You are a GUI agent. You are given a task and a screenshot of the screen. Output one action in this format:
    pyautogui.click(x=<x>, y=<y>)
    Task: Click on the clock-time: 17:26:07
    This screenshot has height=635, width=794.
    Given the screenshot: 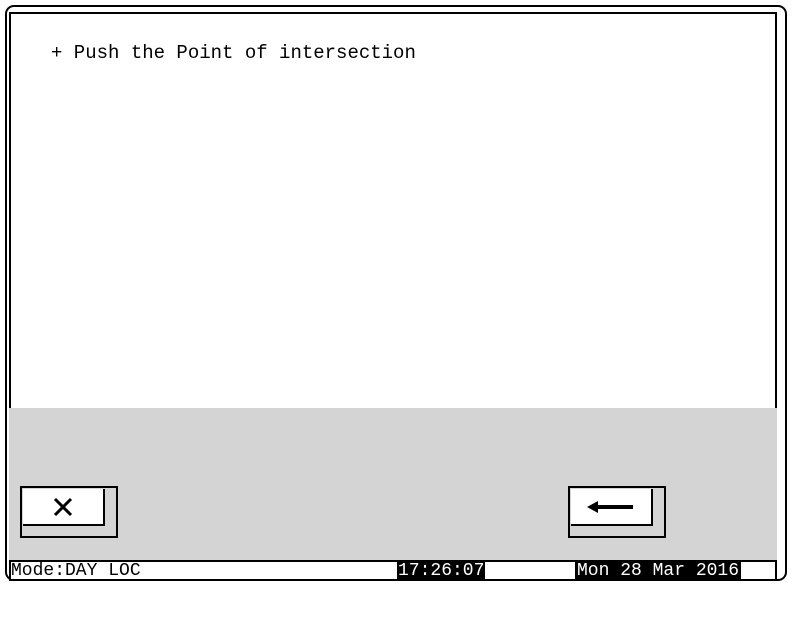 What is the action you would take?
    pyautogui.click(x=441, y=571)
    